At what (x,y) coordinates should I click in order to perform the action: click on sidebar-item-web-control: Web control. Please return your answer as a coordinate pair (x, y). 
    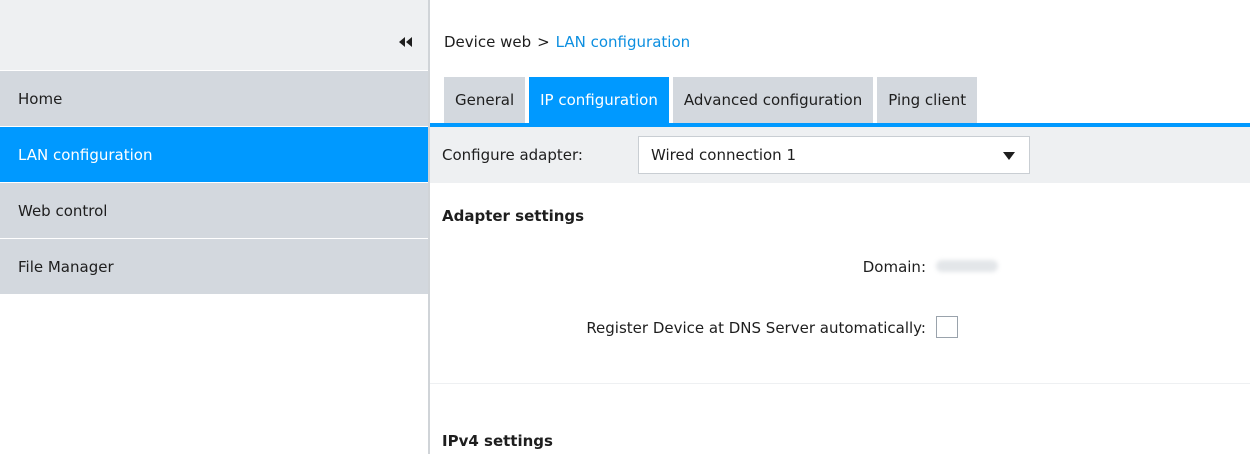
    Looking at the image, I should click on (214, 210).